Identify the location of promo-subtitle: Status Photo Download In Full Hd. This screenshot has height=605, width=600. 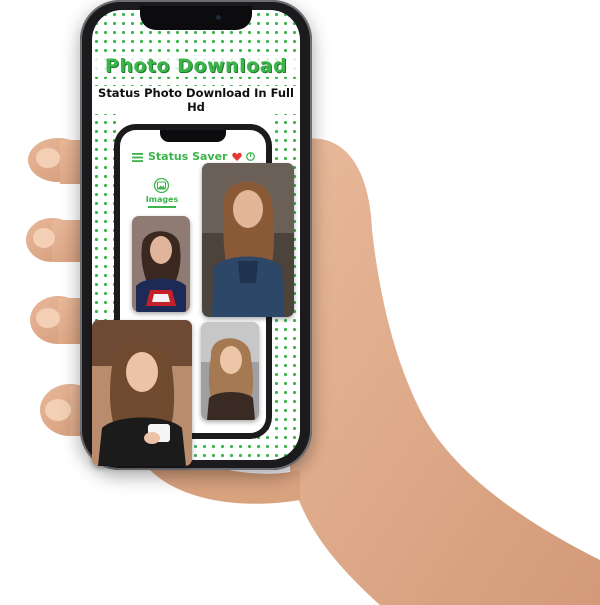
(196, 100).